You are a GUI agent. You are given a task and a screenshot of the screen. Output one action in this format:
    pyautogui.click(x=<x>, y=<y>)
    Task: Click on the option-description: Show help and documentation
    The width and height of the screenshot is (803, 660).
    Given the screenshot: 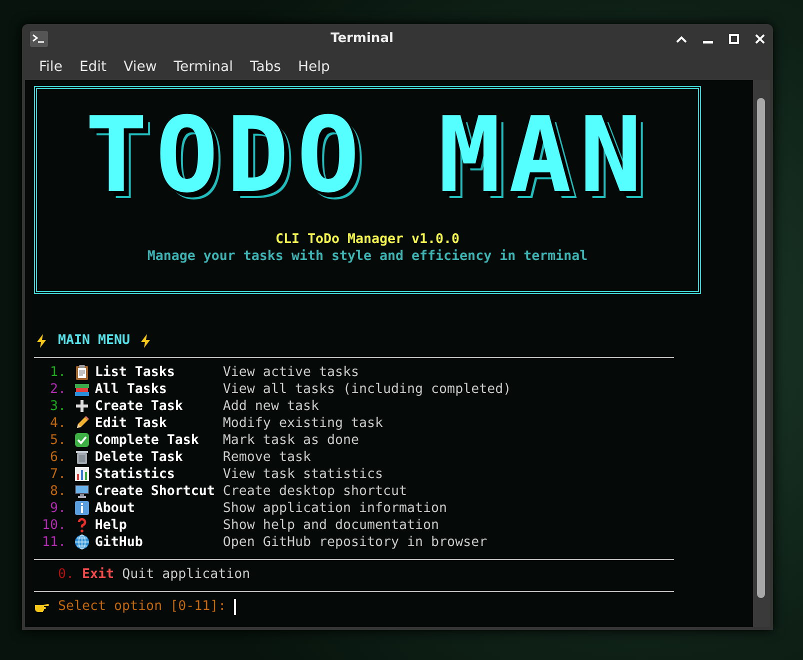 What is the action you would take?
    pyautogui.click(x=331, y=525)
    